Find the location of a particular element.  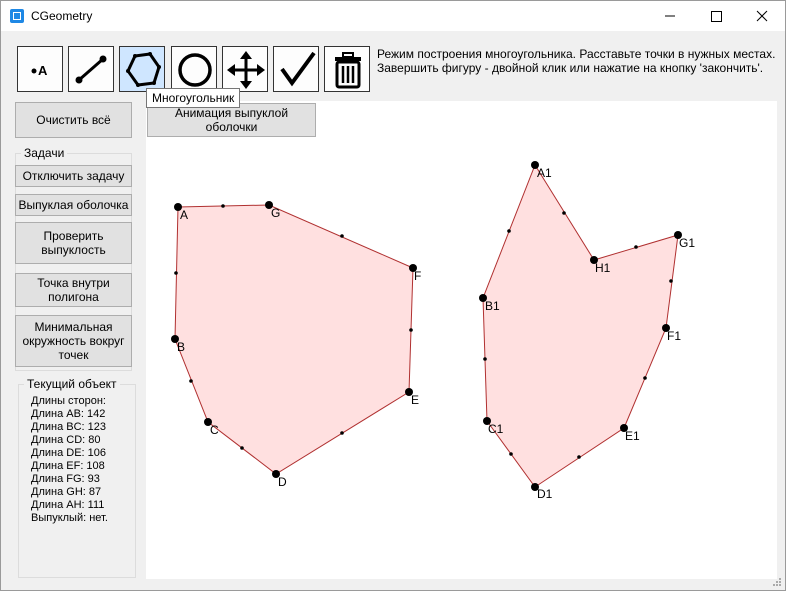

info-line: Длина AB: 142 is located at coordinates (68, 414).